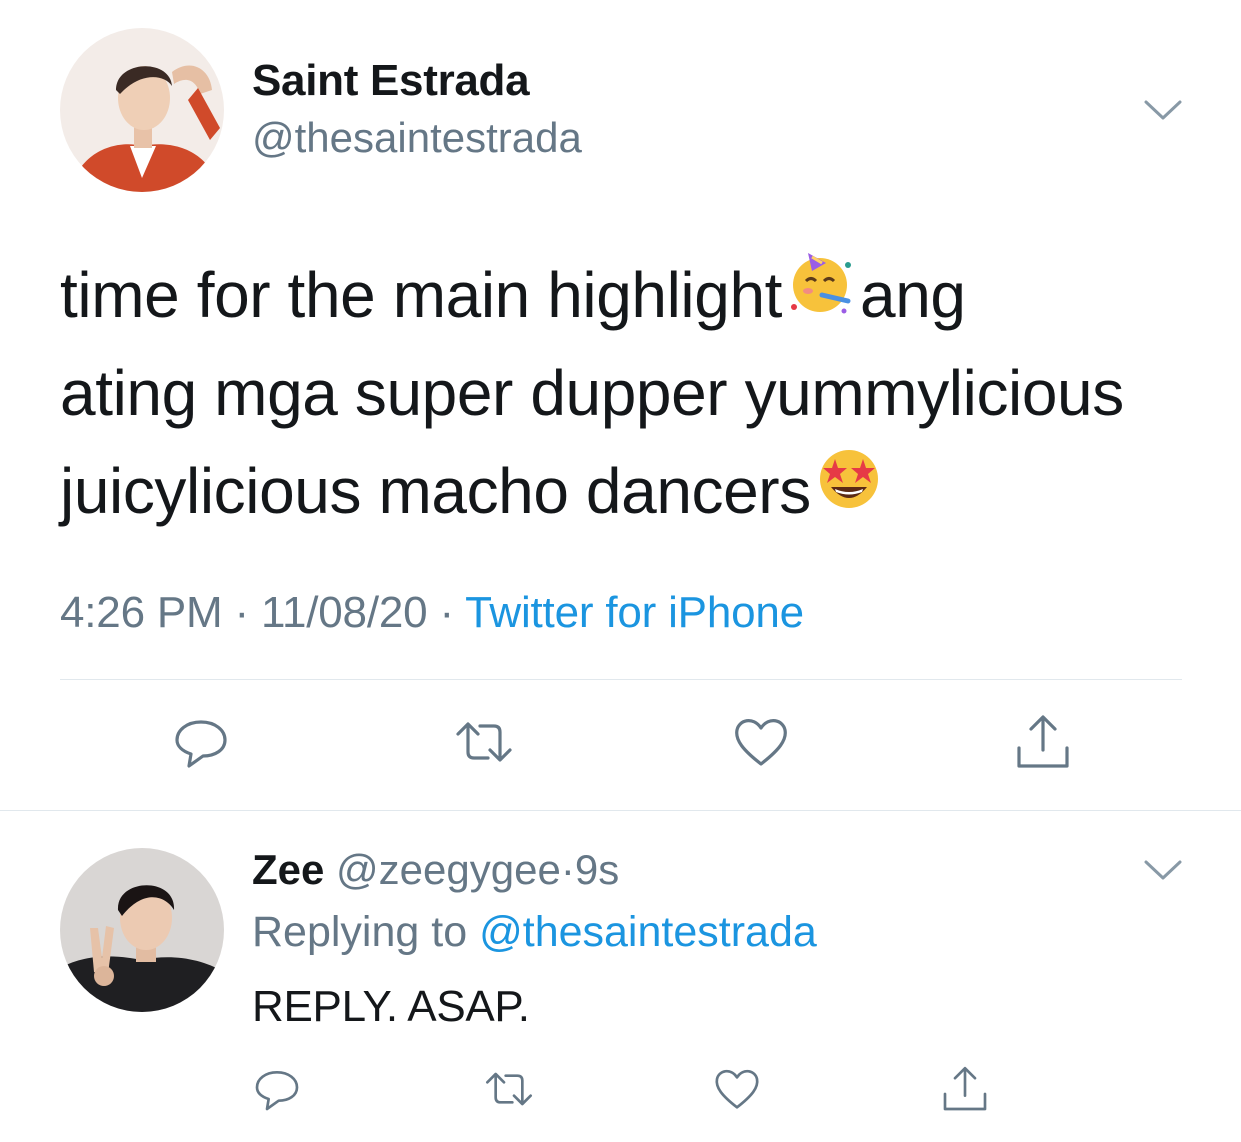 The height and width of the screenshot is (1142, 1241). I want to click on reply-time: 9s, so click(597, 869).